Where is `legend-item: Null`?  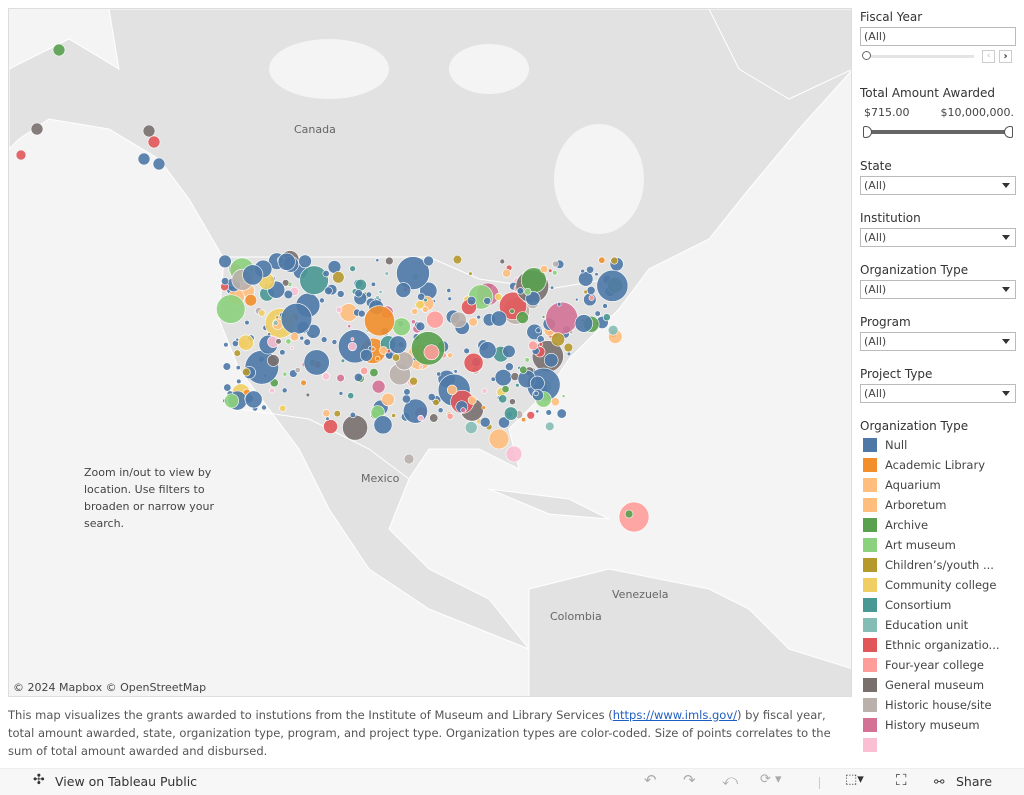
legend-item: Null is located at coordinates (938, 445).